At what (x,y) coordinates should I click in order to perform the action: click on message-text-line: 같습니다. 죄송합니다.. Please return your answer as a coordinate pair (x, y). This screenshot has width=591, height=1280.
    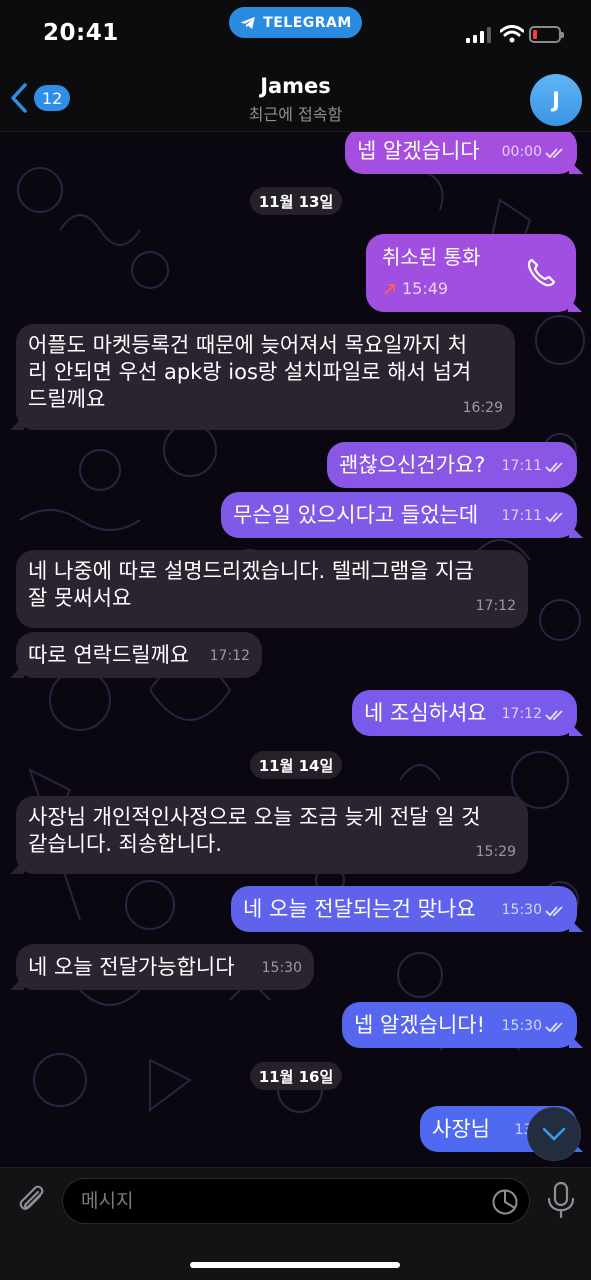
    Looking at the image, I should click on (125, 844).